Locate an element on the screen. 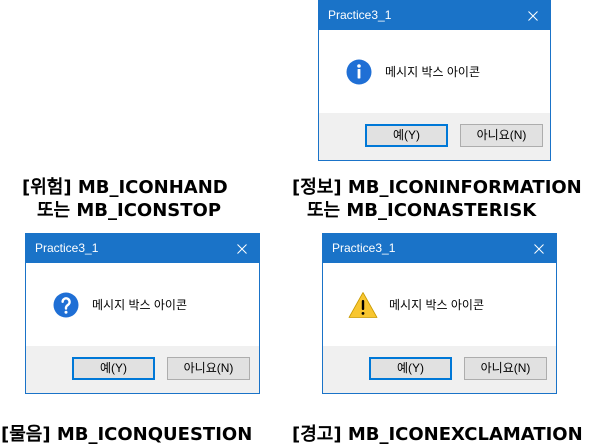  message-box-exclamation: Practice3_1 메시지 박스 아이콘 예(Y) 아니요(N) is located at coordinates (439, 313).